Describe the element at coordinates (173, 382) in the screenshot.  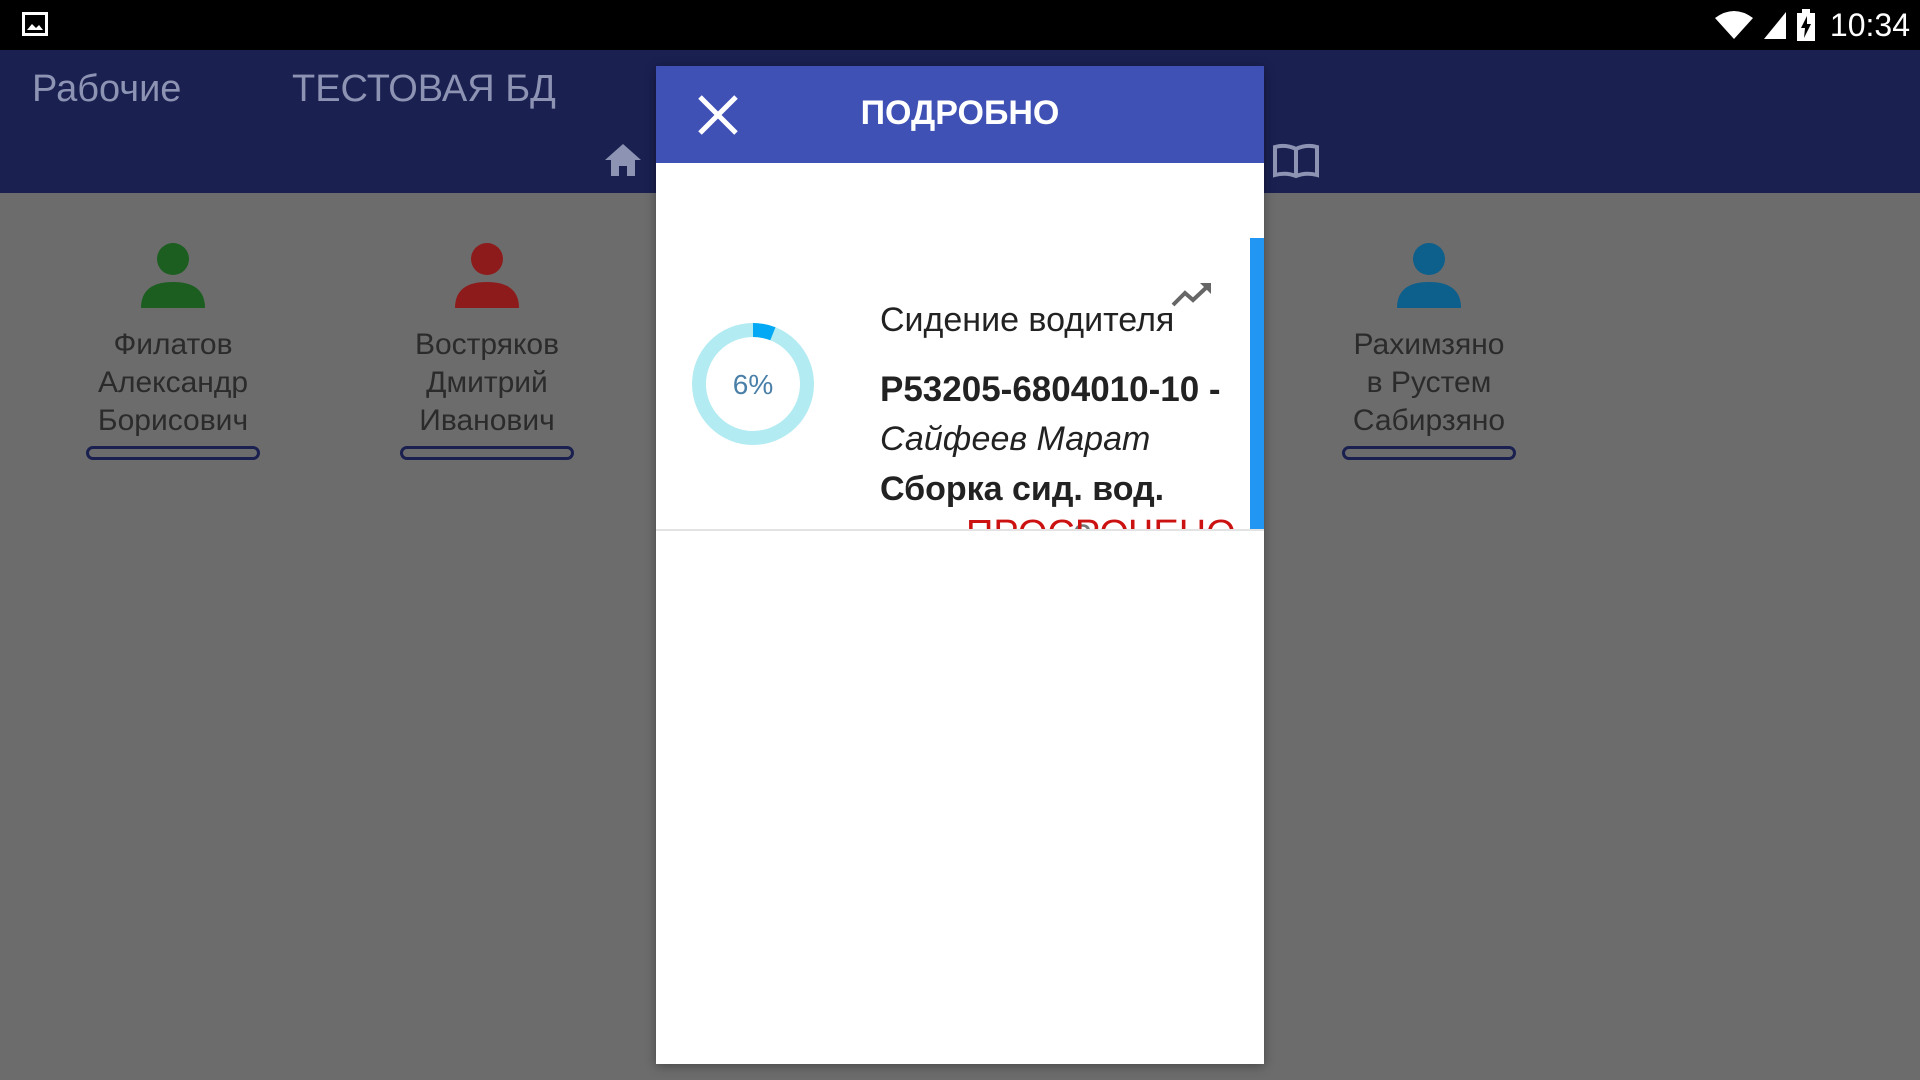
I see `employee-name: Филатов Александр Борисович` at that location.